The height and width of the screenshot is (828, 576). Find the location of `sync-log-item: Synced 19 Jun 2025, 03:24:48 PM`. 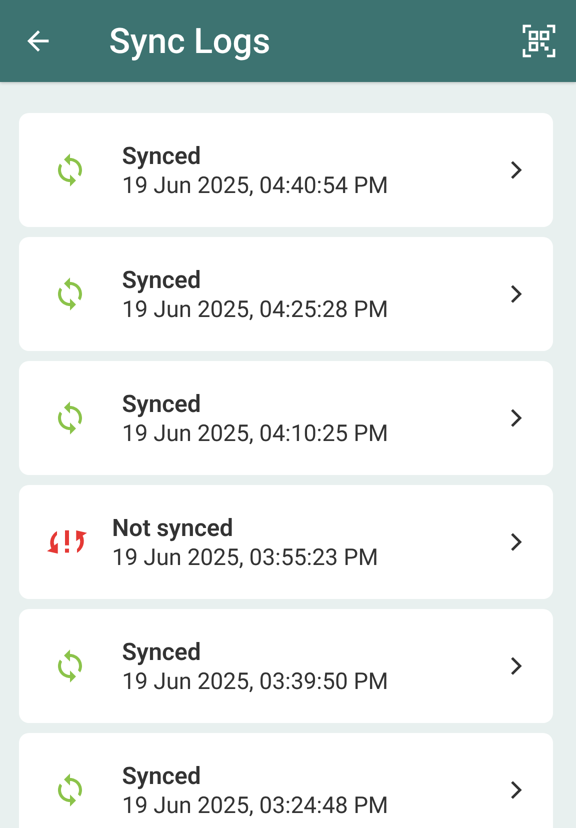

sync-log-item: Synced 19 Jun 2025, 03:24:48 PM is located at coordinates (286, 780).